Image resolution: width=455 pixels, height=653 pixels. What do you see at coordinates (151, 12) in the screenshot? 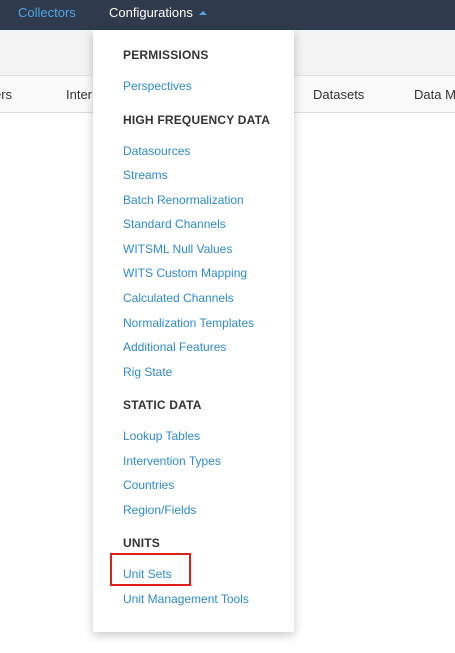
I see `nav-configurations-label: Configurations` at bounding box center [151, 12].